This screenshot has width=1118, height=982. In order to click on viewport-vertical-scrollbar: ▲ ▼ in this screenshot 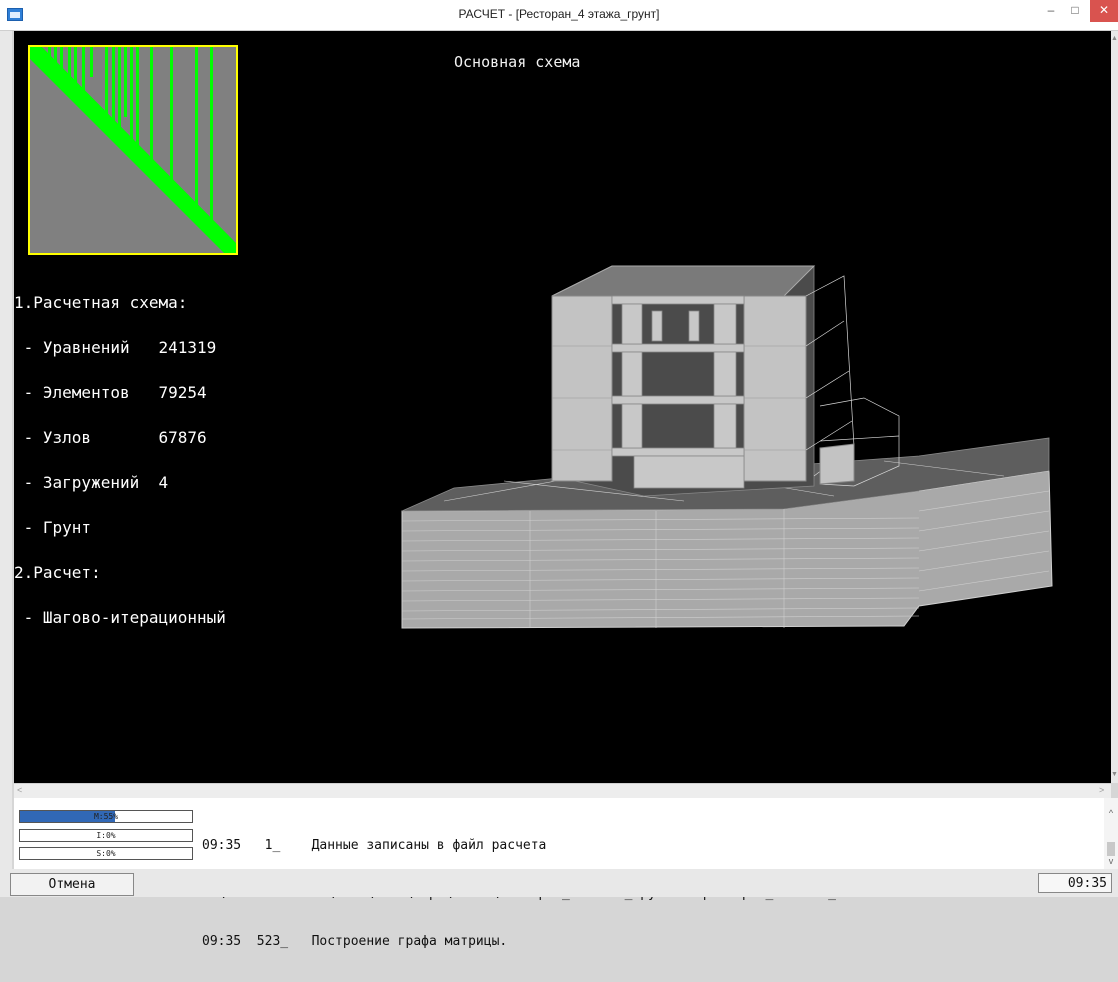, I will do `click(1114, 407)`.